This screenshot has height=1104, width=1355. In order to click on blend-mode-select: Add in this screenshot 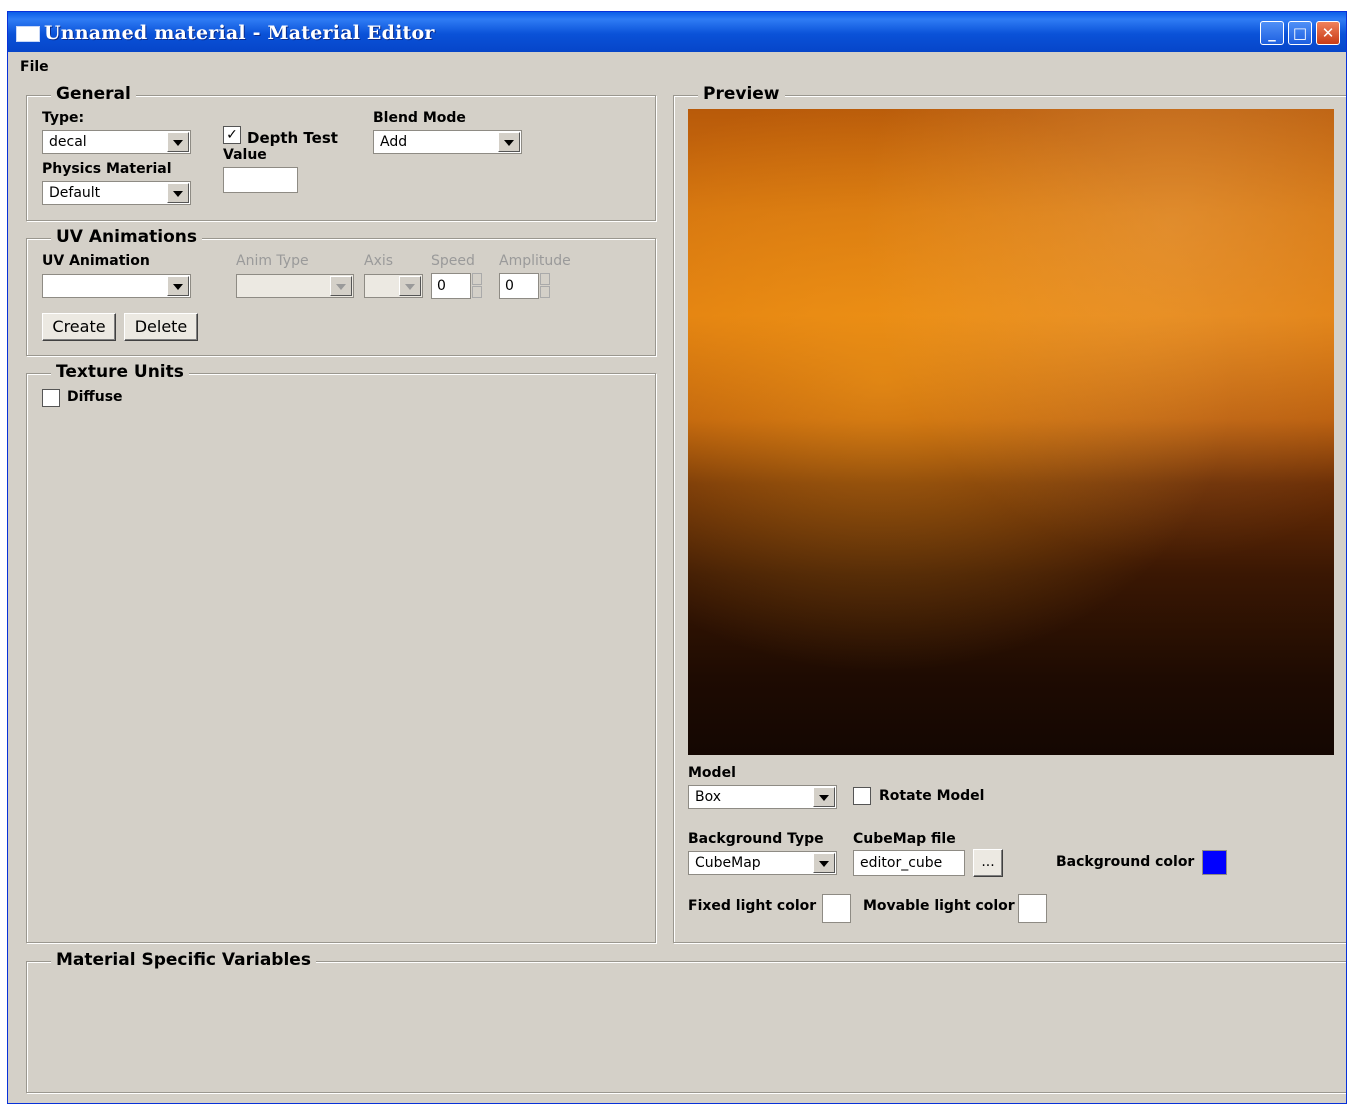, I will do `click(447, 142)`.